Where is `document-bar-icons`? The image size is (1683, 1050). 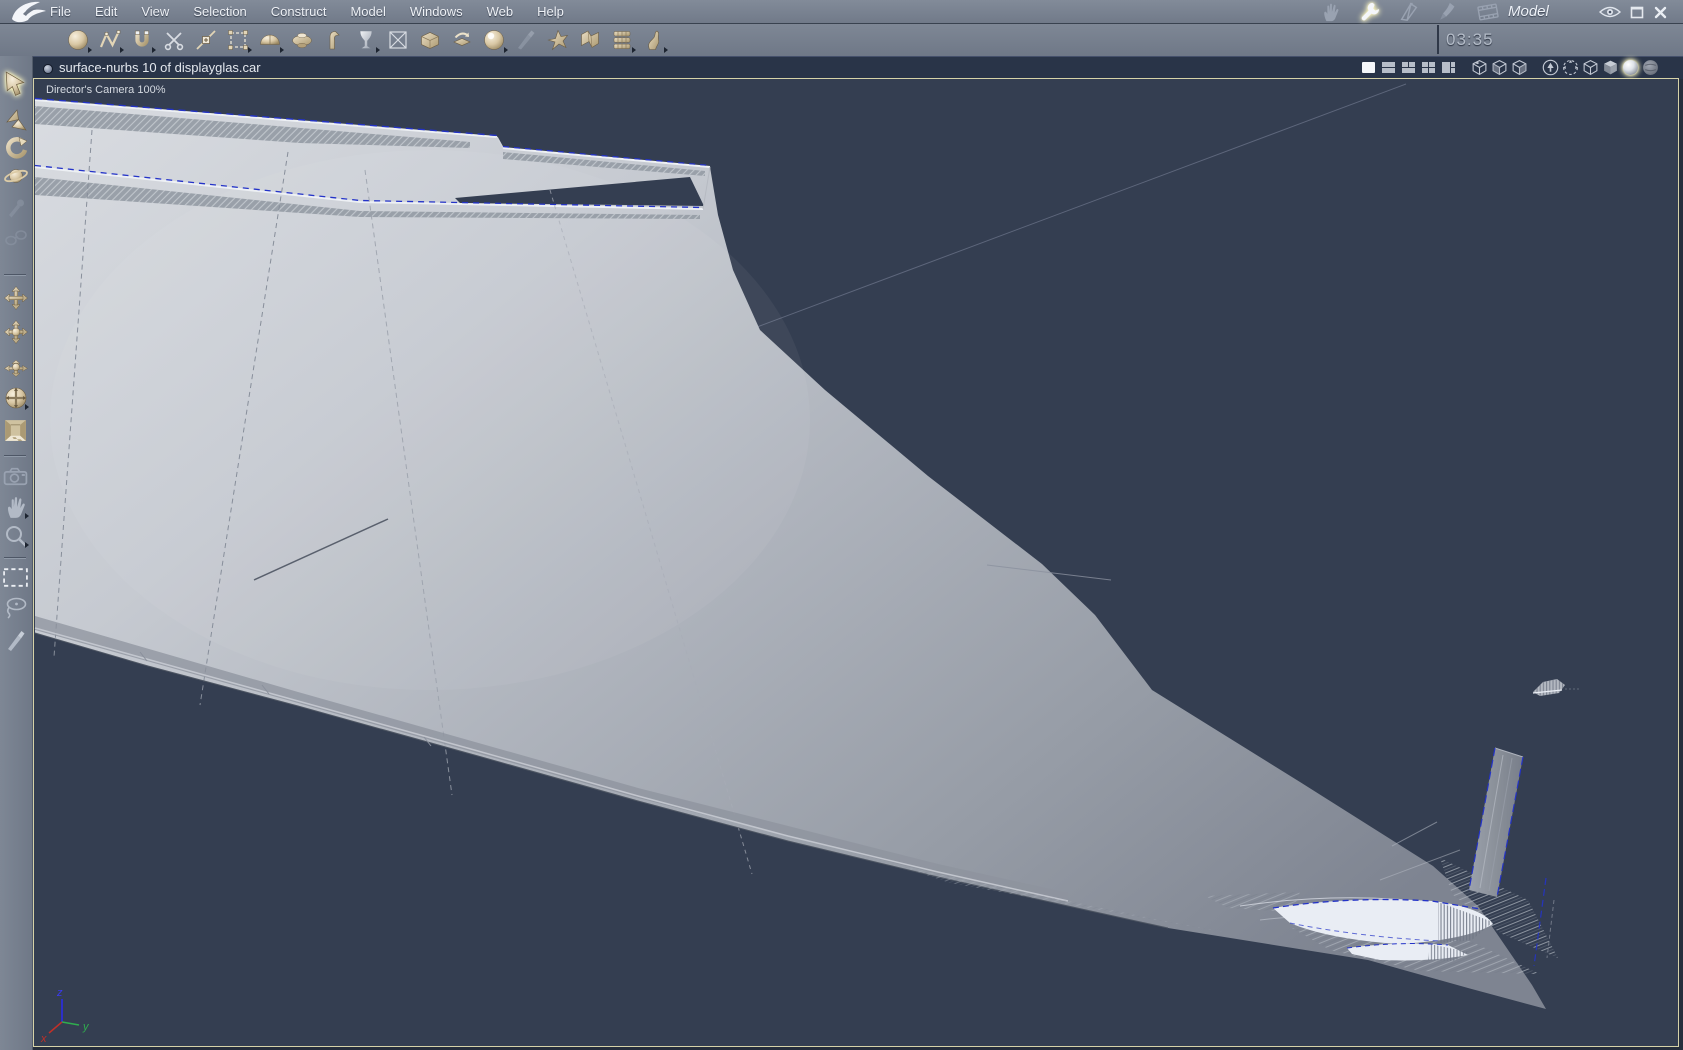 document-bar-icons is located at coordinates (1509, 67).